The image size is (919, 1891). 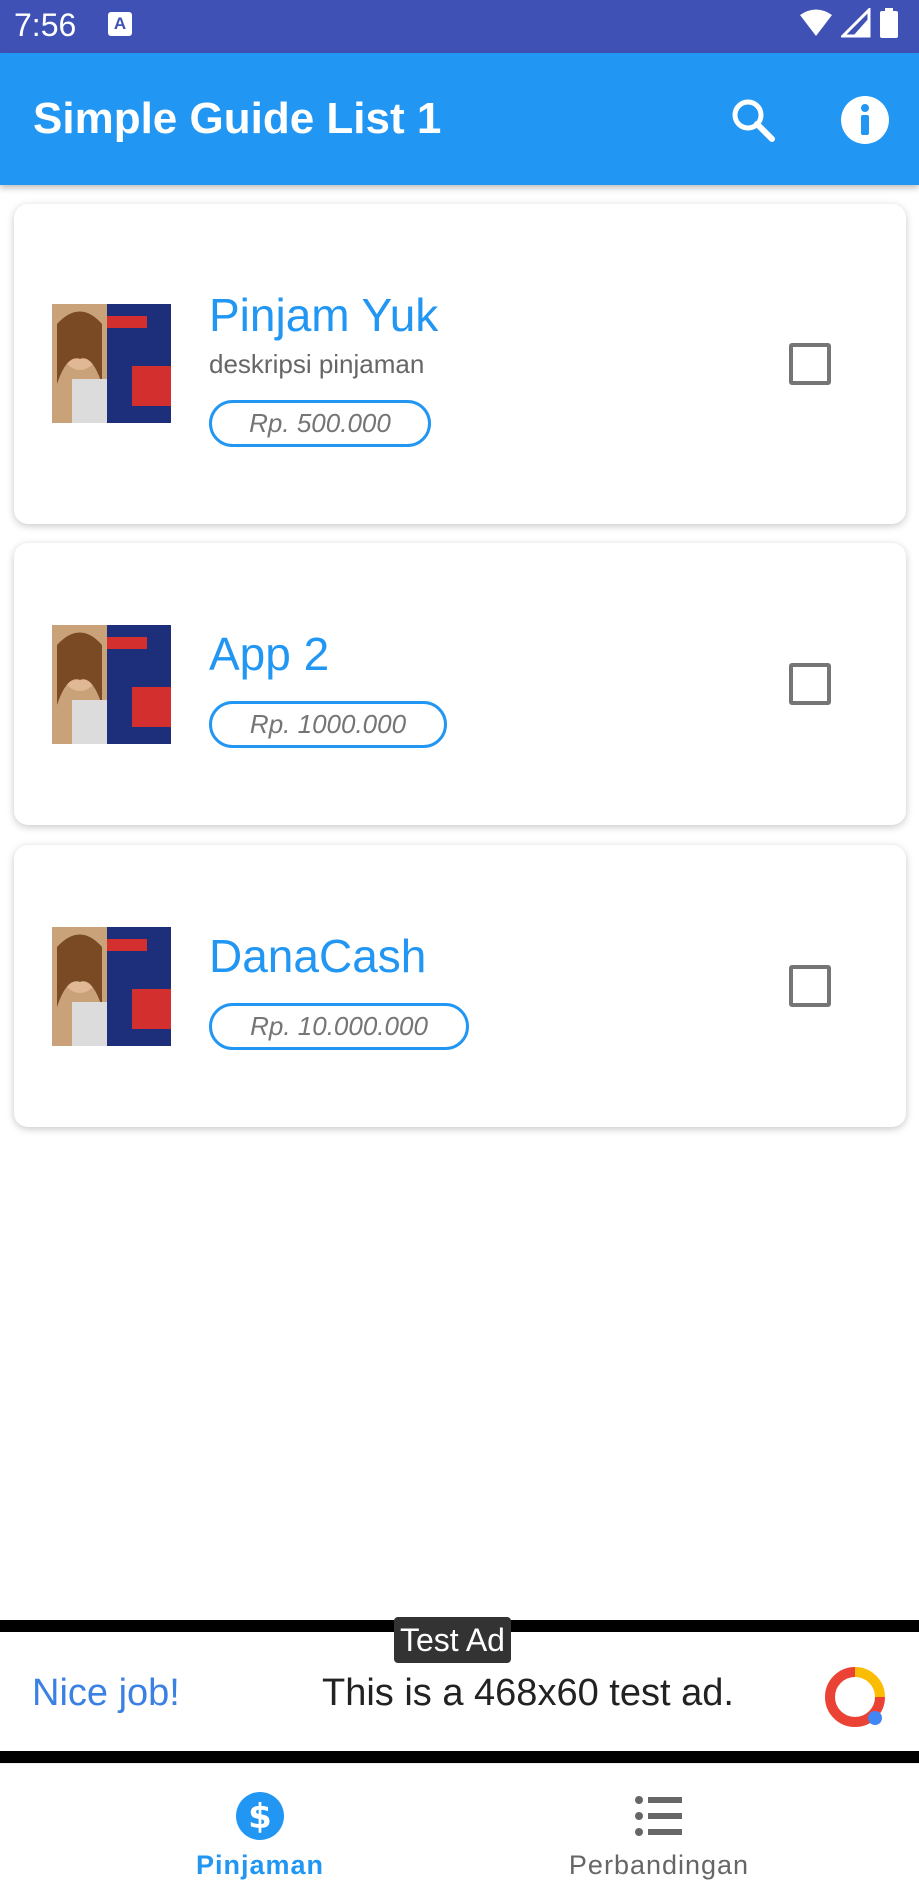 What do you see at coordinates (45, 25) in the screenshot?
I see `status-time: 7:56` at bounding box center [45, 25].